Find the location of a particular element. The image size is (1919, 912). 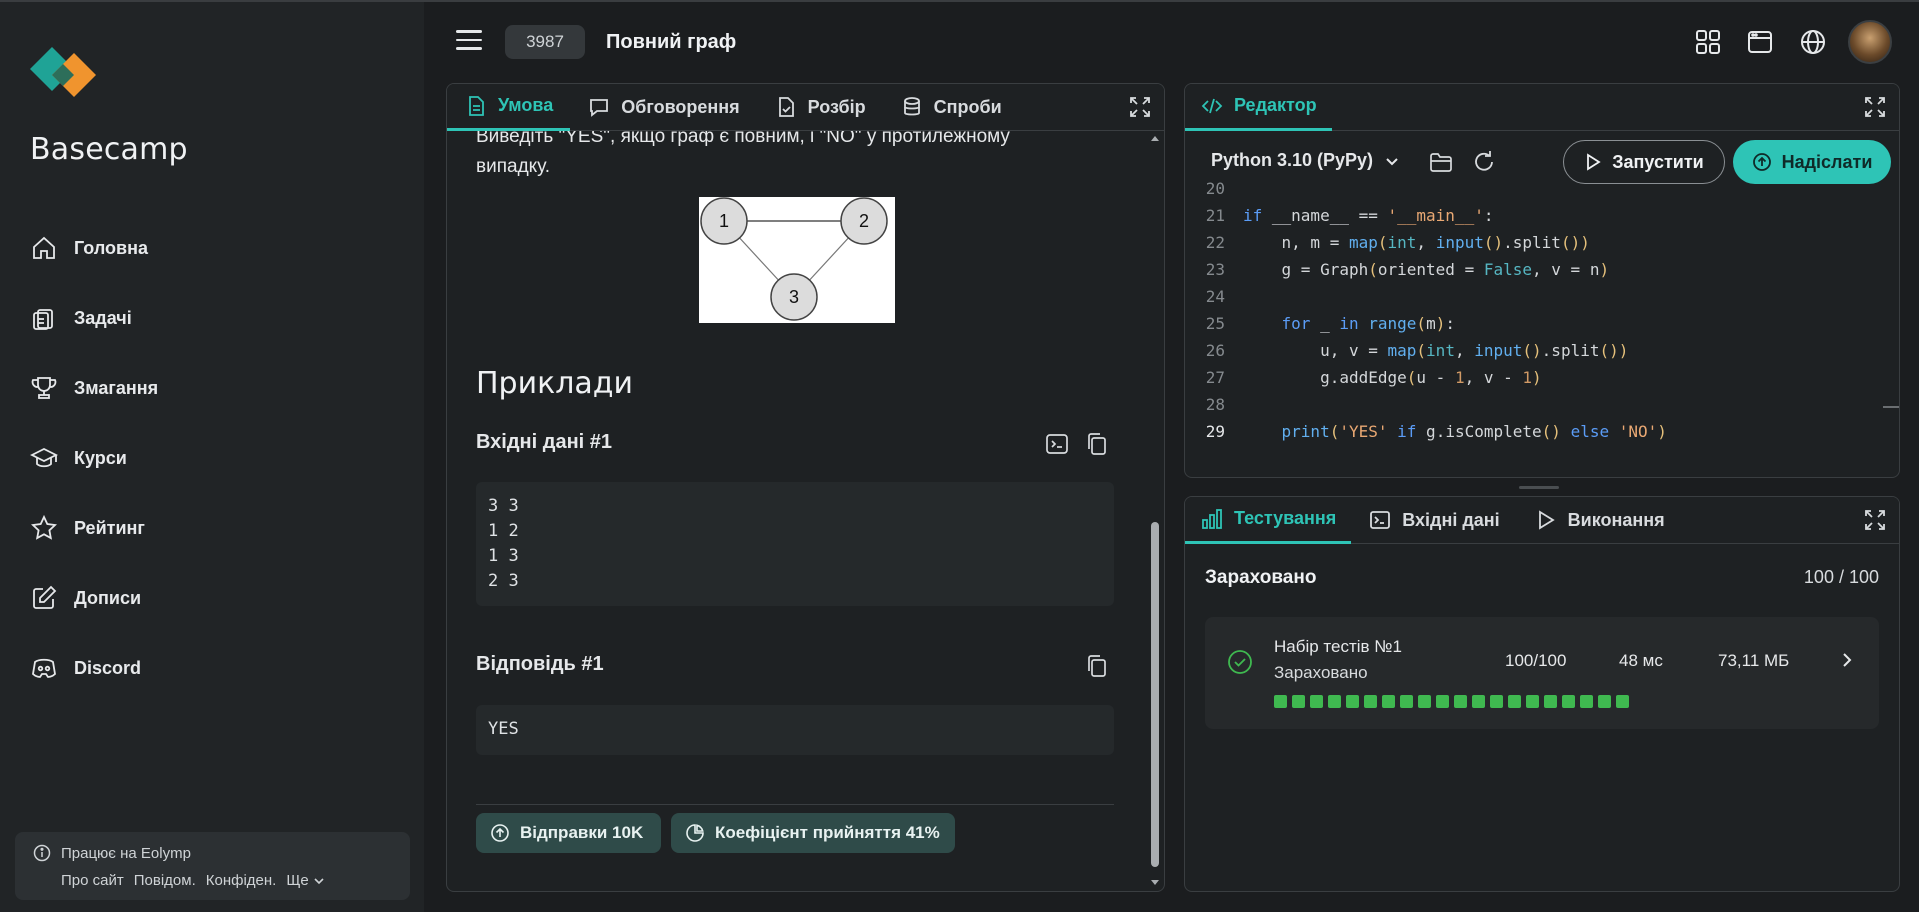

document-icon is located at coordinates (476, 105).